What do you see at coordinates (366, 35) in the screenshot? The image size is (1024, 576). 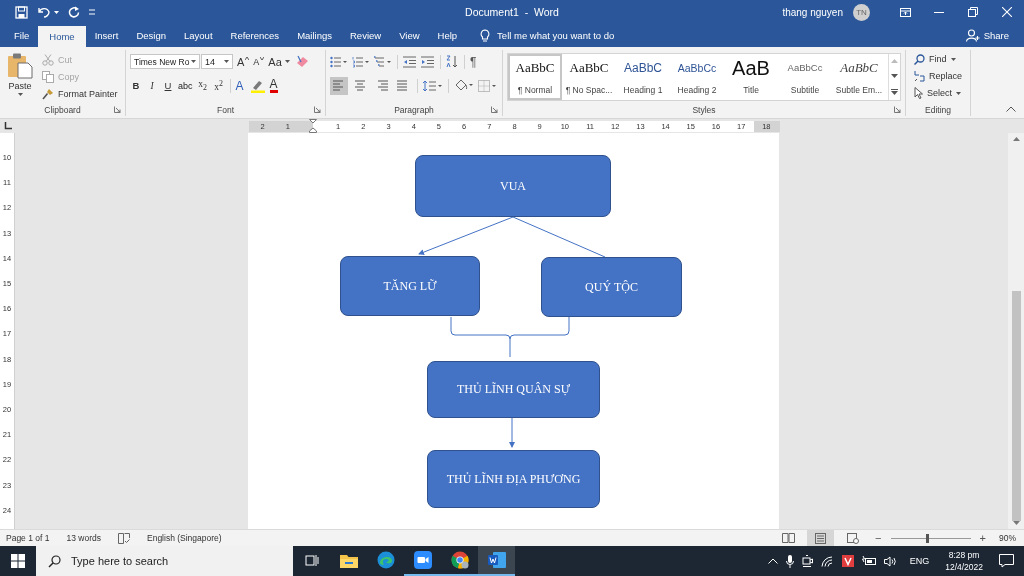 I see `ribbon-tab: Review` at bounding box center [366, 35].